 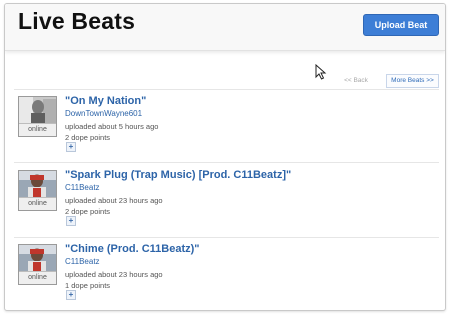 I want to click on beat-title-link: "On My Nation", so click(x=105, y=101).